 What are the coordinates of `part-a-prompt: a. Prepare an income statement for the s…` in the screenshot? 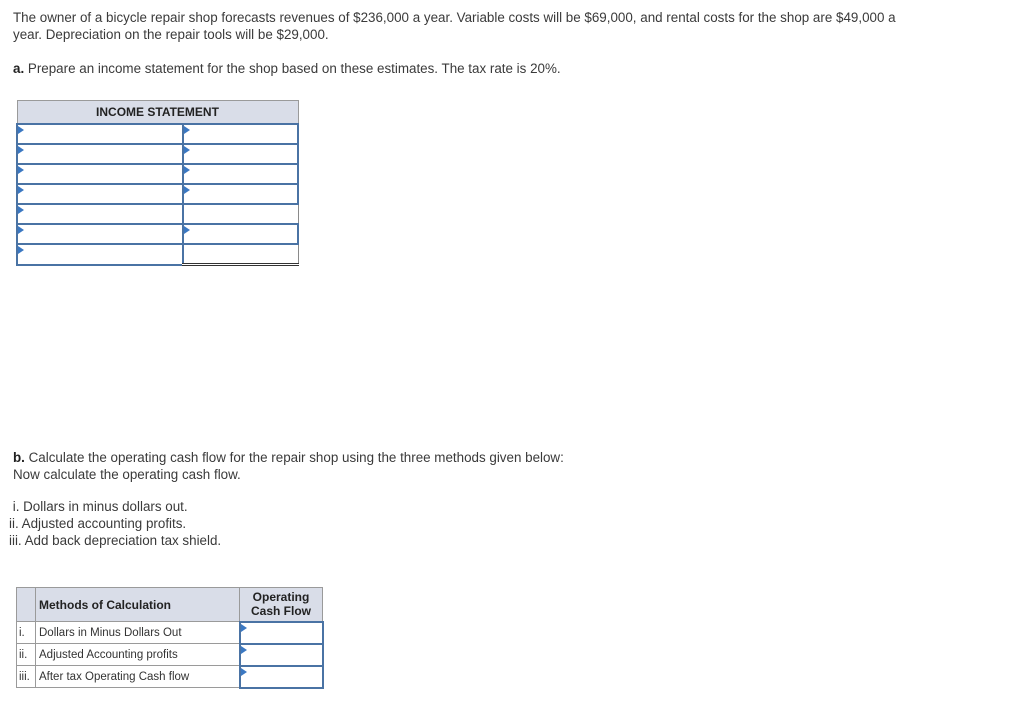 It's located at (287, 68).